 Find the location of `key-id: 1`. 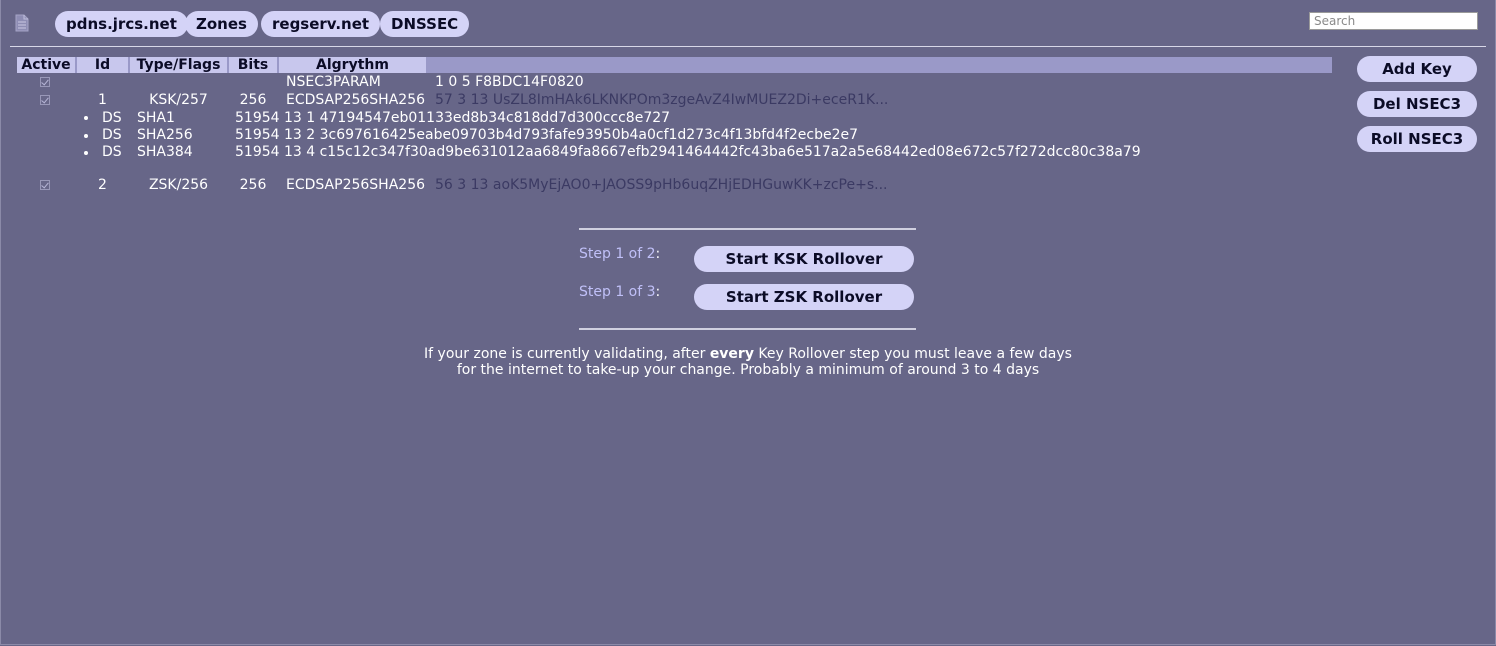

key-id: 1 is located at coordinates (102, 100).